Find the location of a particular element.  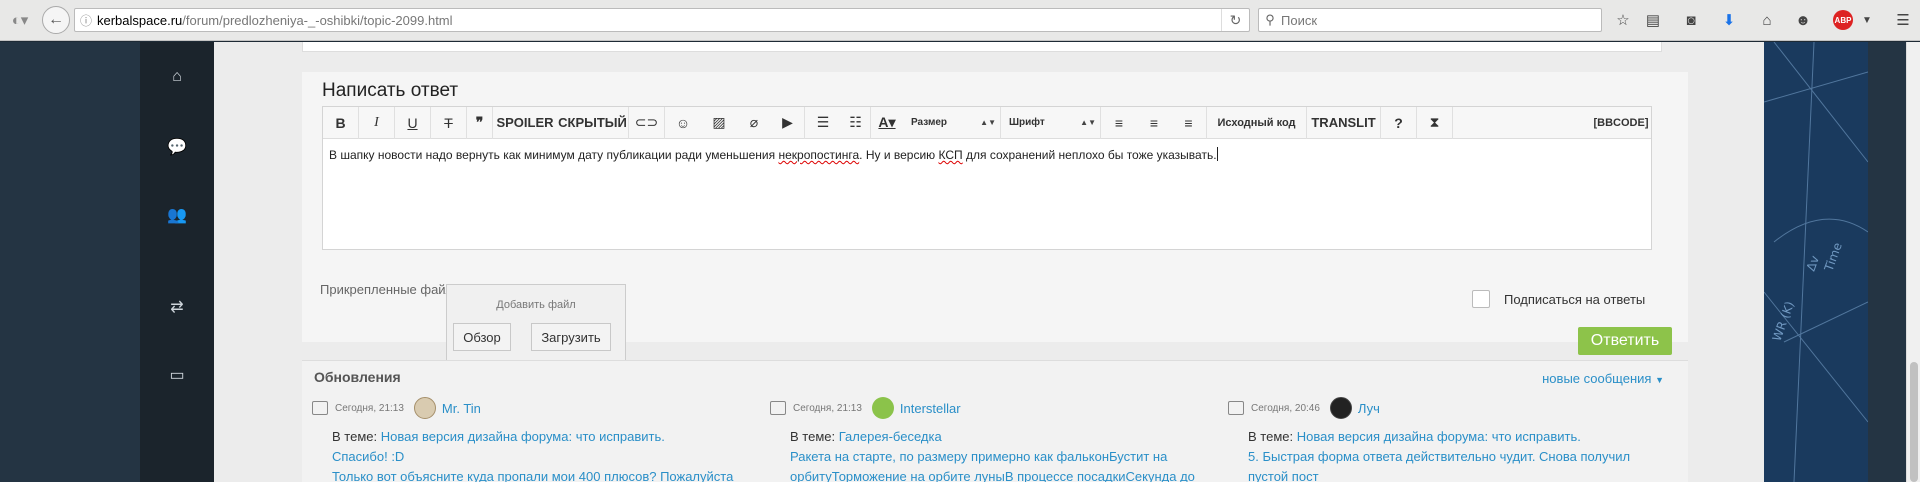

underline-button: U is located at coordinates (413, 122).